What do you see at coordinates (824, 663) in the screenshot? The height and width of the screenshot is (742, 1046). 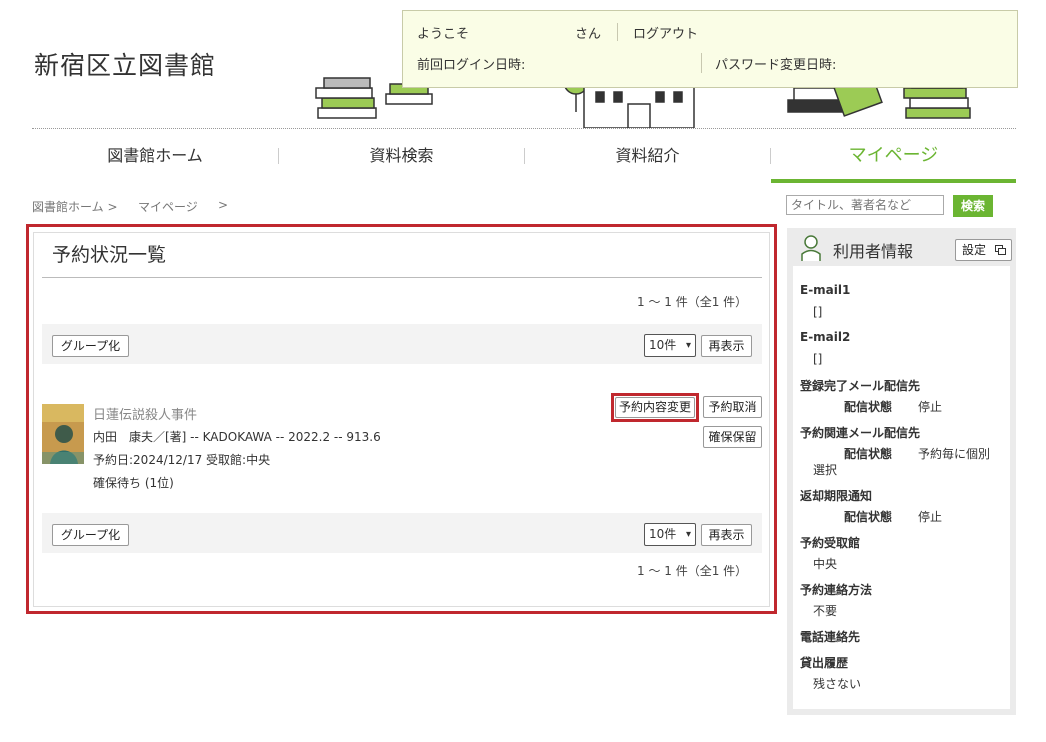 I see `history-label: 貸出履歴` at bounding box center [824, 663].